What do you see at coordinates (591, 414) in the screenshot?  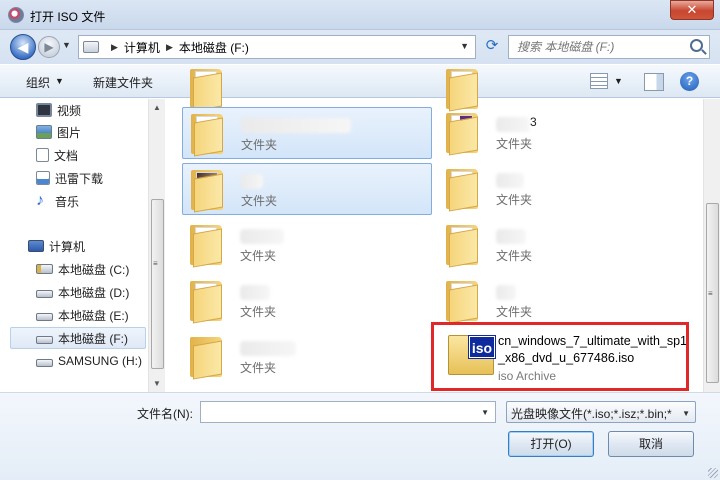 I see `file-type-filter-label: 光盘映像文件(*.iso;*.isz;*.bin;*` at bounding box center [591, 414].